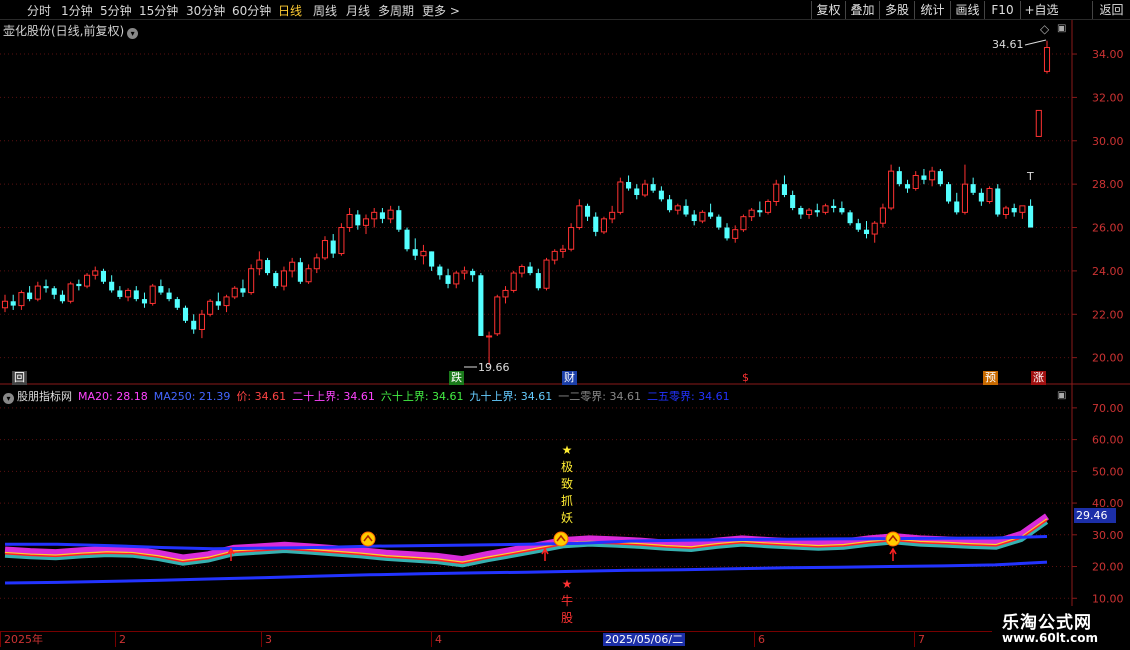  What do you see at coordinates (566, 467) in the screenshot?
I see `signal_top-char: 极` at bounding box center [566, 467].